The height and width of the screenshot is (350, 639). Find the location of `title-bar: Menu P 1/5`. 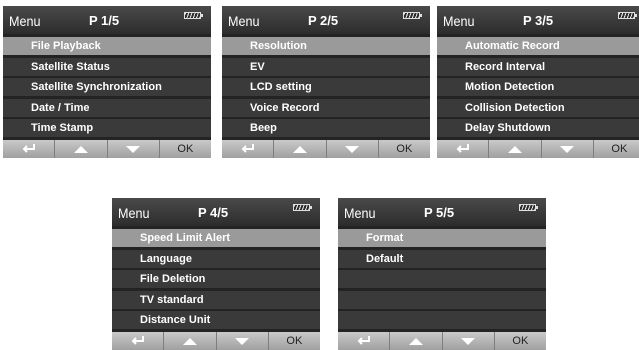

title-bar: Menu P 1/5 is located at coordinates (107, 20).